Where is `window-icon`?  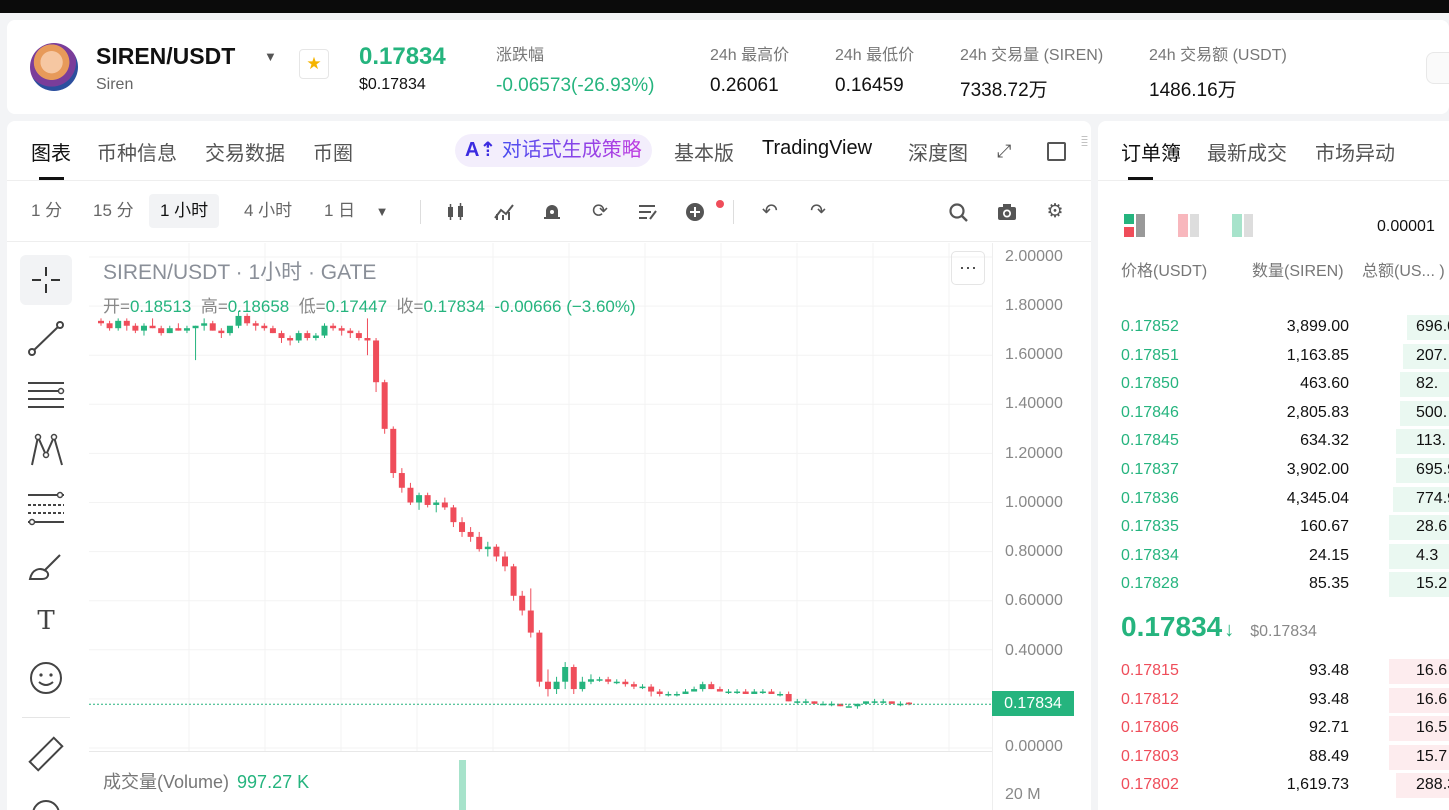 window-icon is located at coordinates (1056, 151).